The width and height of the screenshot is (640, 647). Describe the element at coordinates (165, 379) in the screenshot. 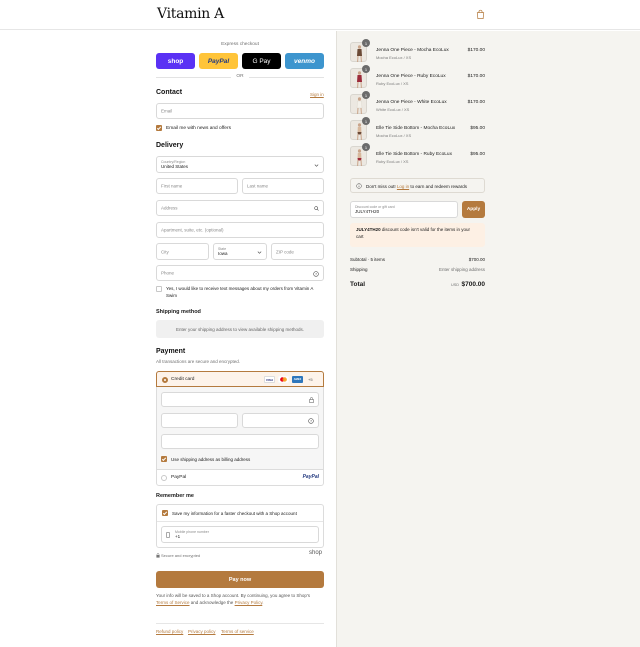

I see `credit-card-radio` at that location.